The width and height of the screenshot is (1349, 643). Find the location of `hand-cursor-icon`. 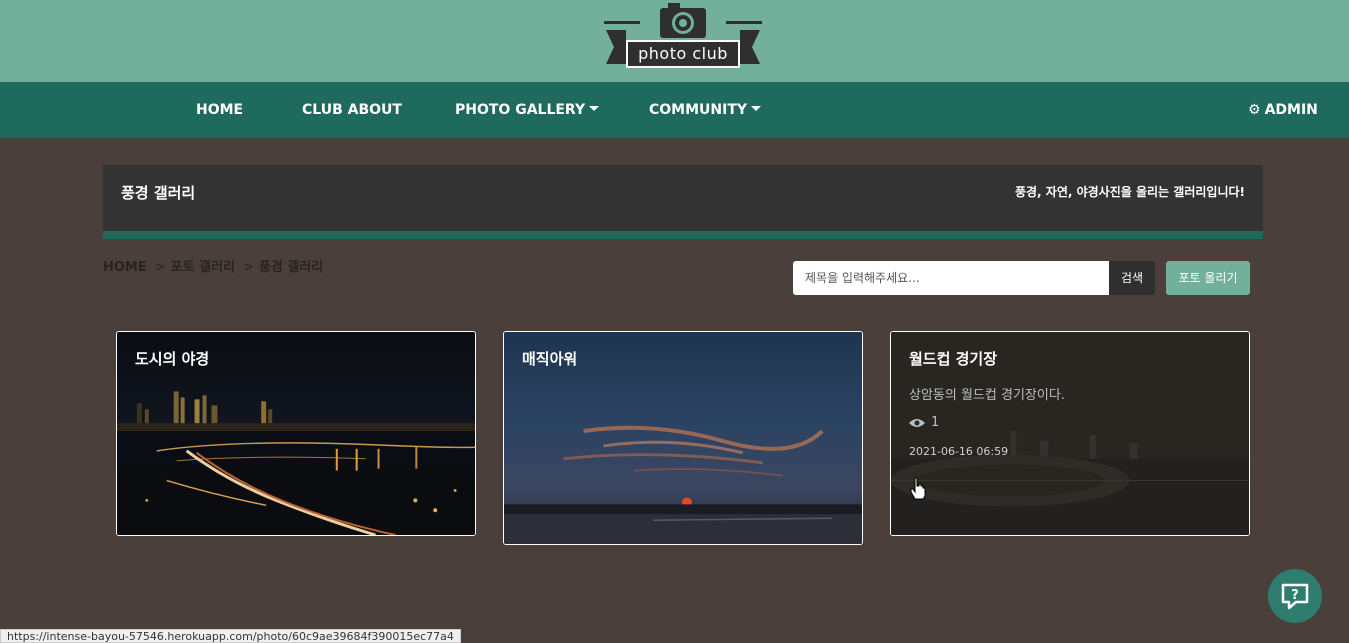

hand-cursor-icon is located at coordinates (918, 488).